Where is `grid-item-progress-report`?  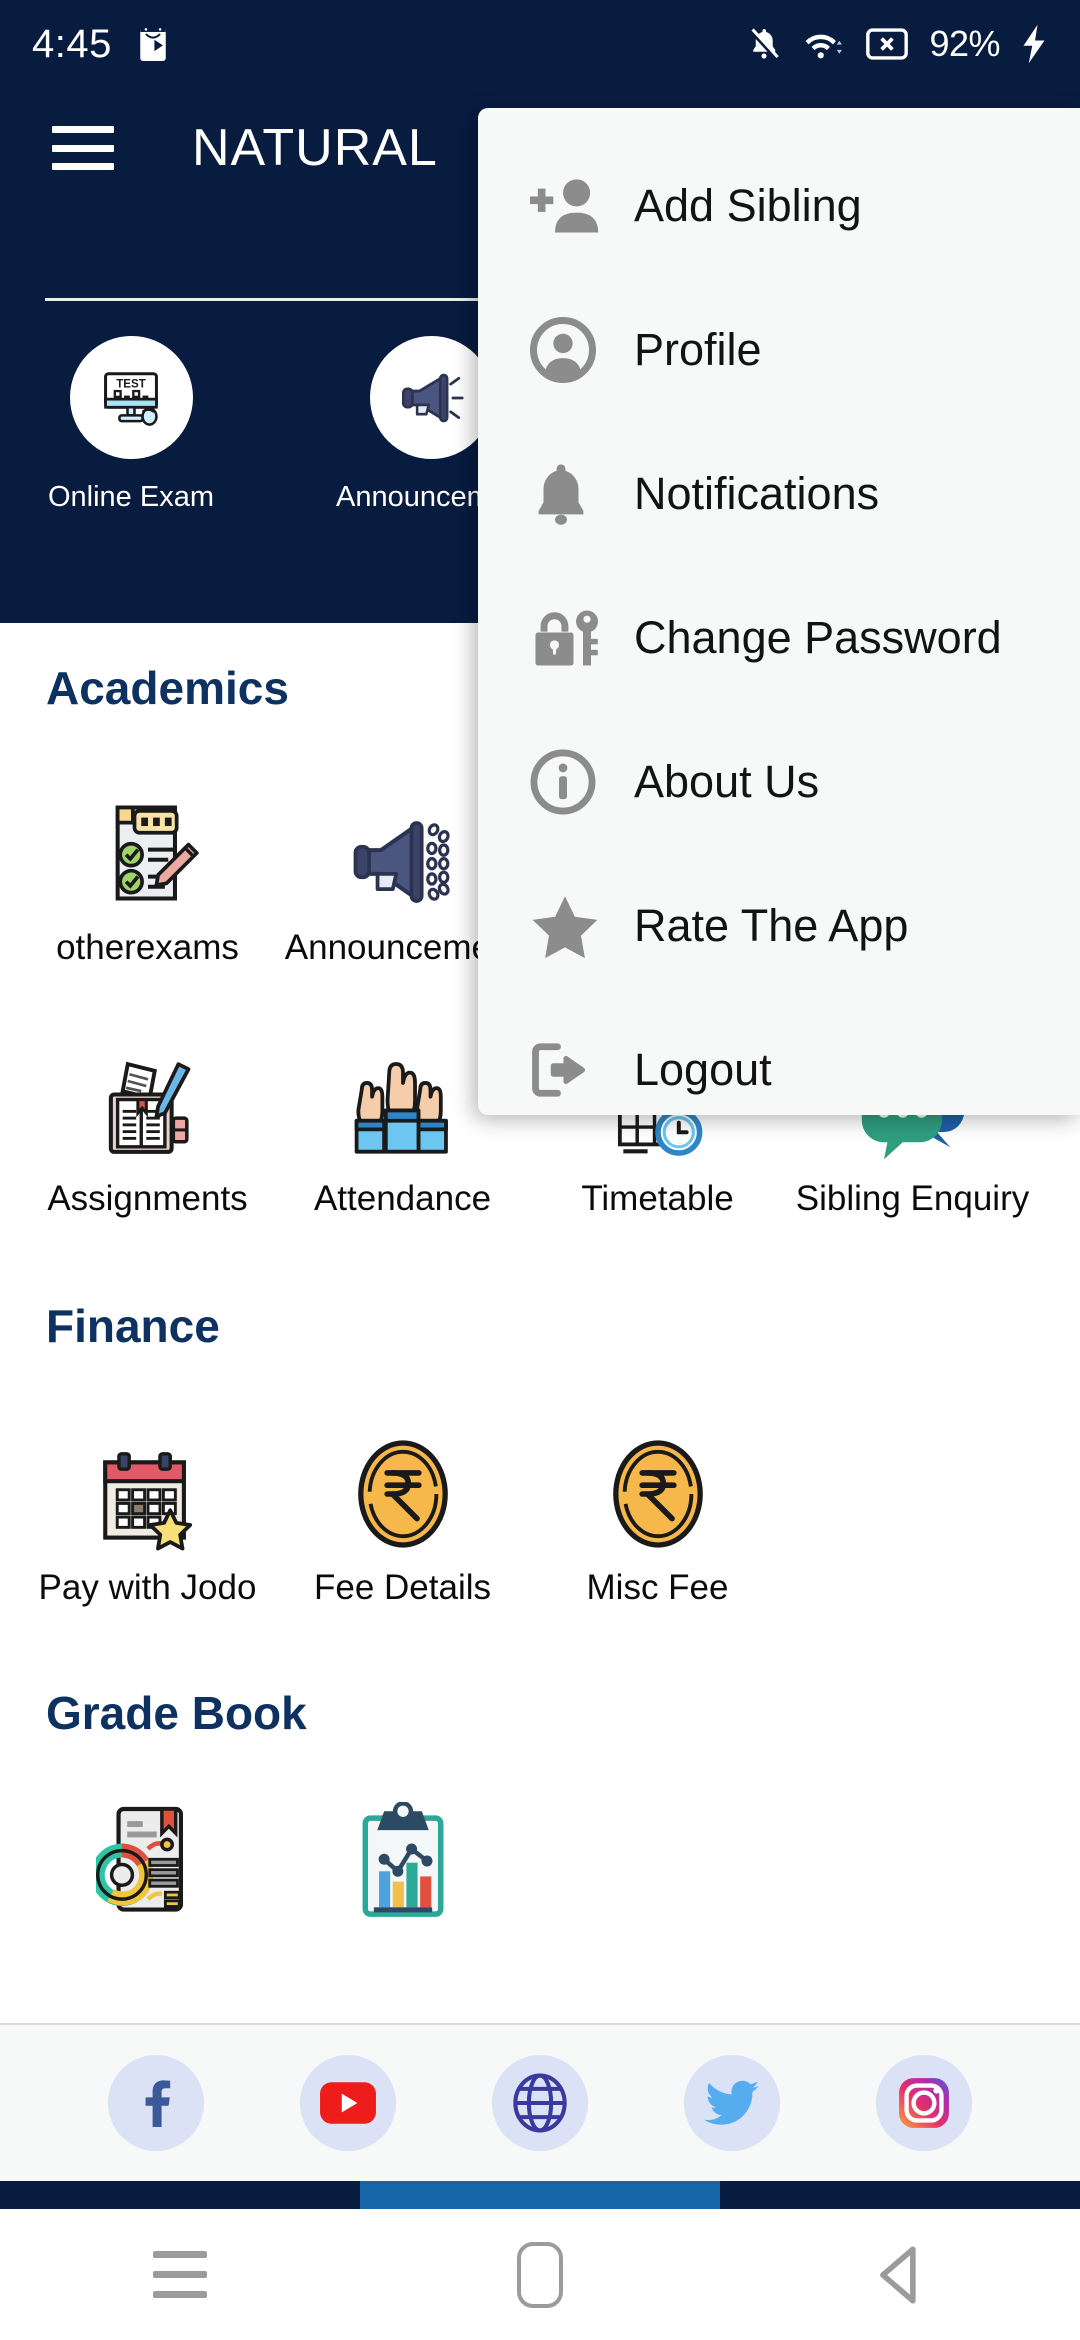
grid-item-progress-report is located at coordinates (402, 1862).